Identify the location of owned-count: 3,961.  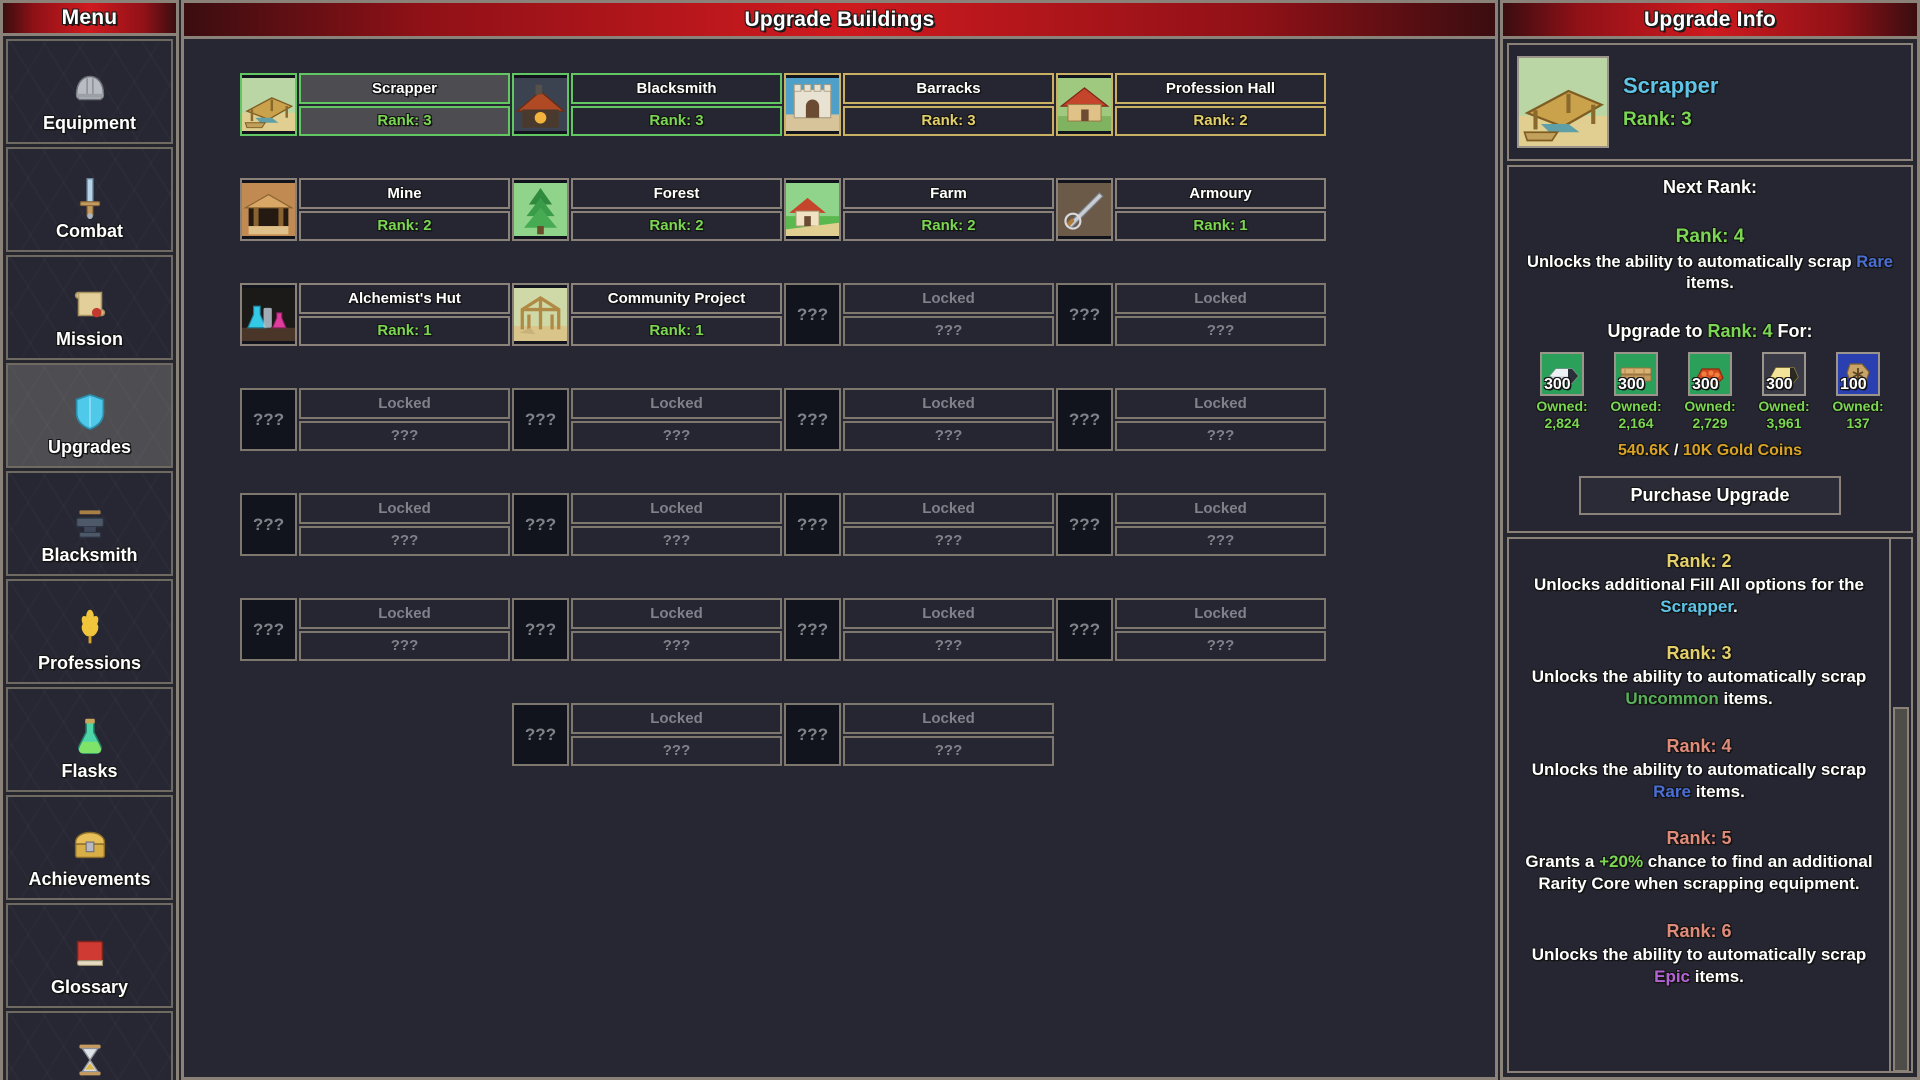
(1784, 423).